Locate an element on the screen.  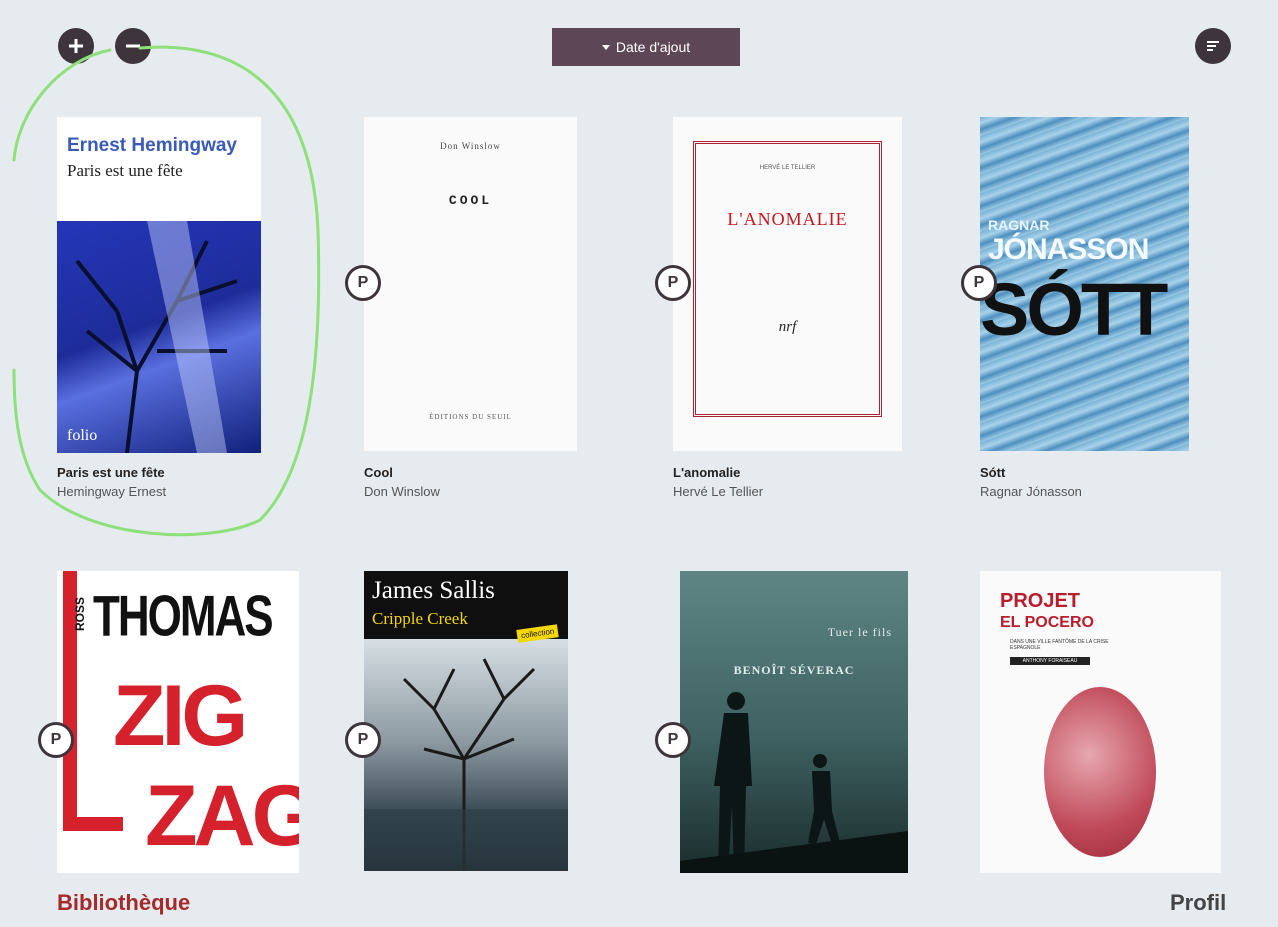
book-cover: Tuer le fils BENOÎT SÉVERAC is located at coordinates (794, 722).